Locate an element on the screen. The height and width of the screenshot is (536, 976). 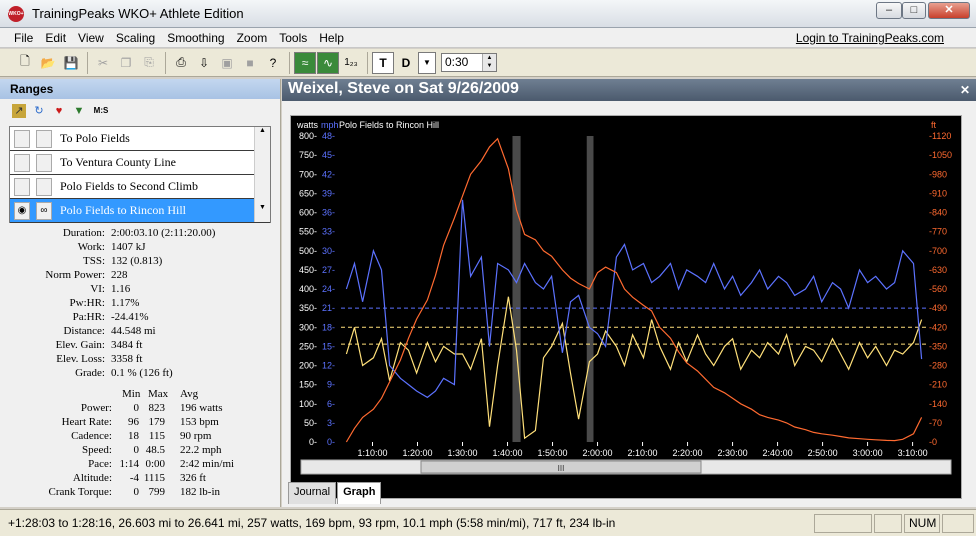
menu-smoothing: Smoothing is located at coordinates (195, 38).